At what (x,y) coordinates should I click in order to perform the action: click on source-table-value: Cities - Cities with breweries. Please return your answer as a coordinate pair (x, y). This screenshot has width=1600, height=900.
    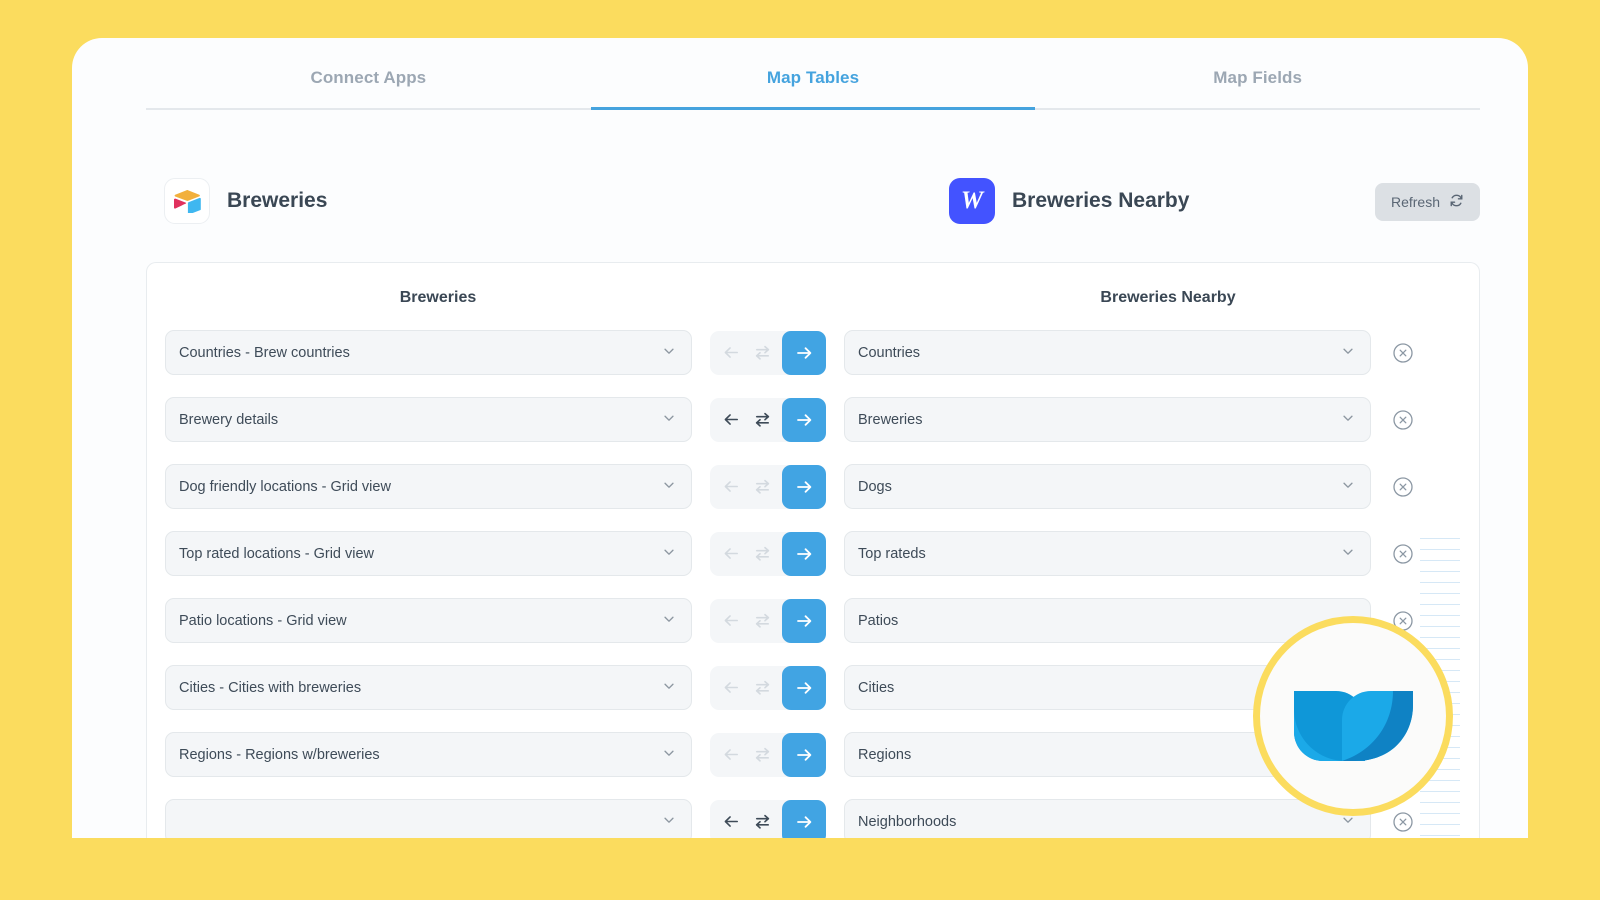
    Looking at the image, I should click on (270, 687).